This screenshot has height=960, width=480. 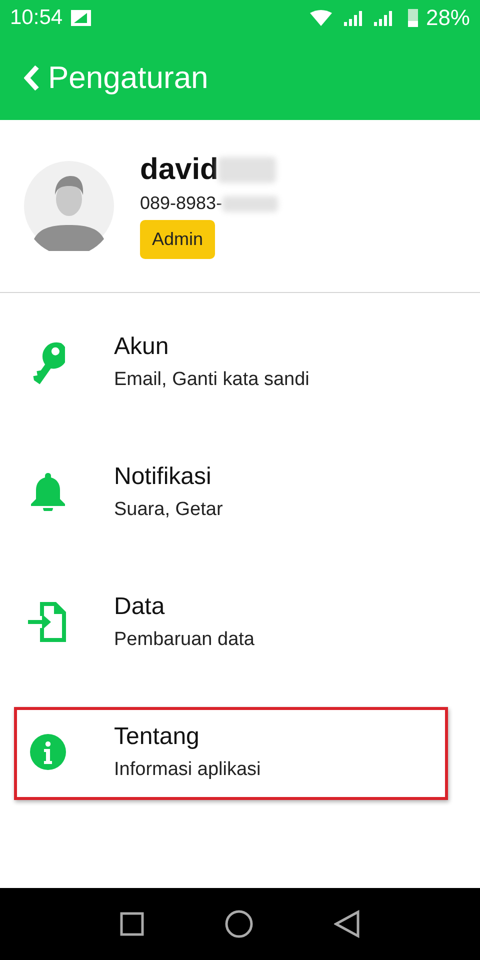 I want to click on file-import-icon, so click(x=48, y=622).